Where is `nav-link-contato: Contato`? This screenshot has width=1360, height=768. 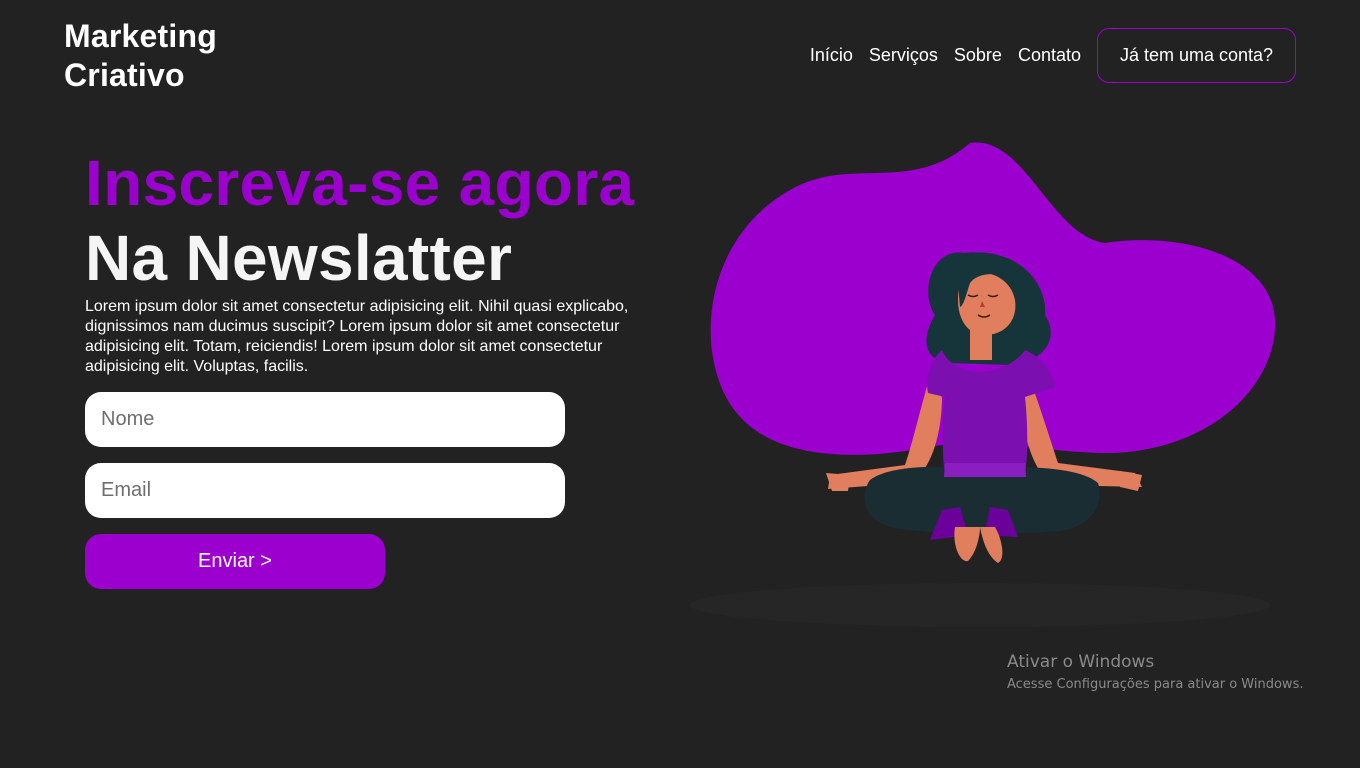 nav-link-contato: Contato is located at coordinates (1049, 55).